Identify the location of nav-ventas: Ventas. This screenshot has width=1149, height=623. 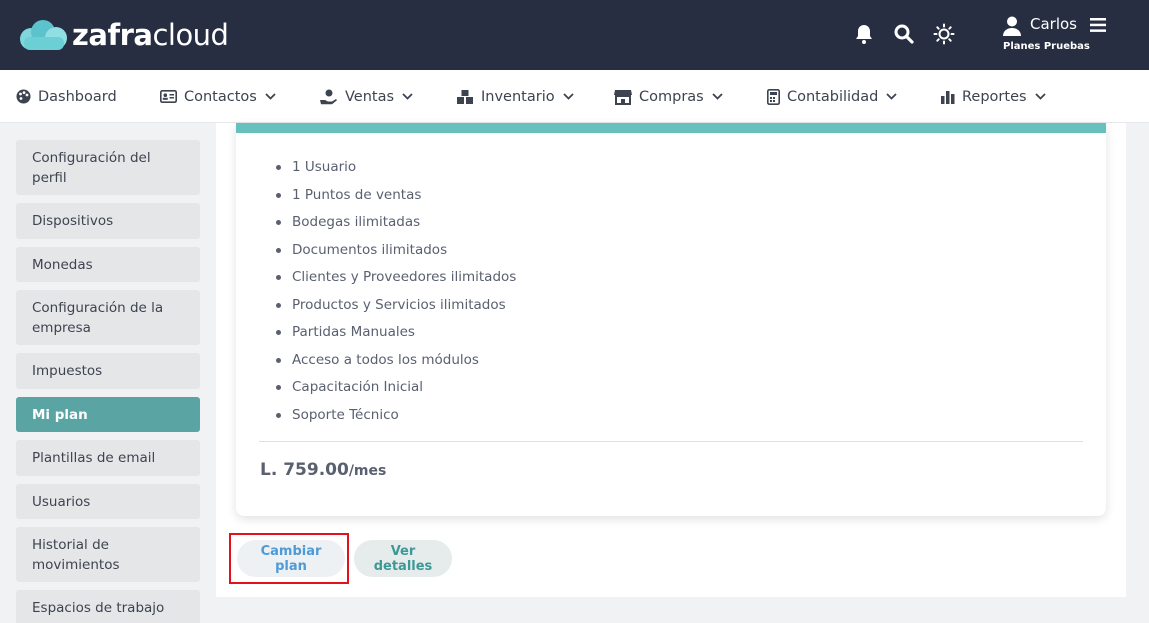
(366, 96).